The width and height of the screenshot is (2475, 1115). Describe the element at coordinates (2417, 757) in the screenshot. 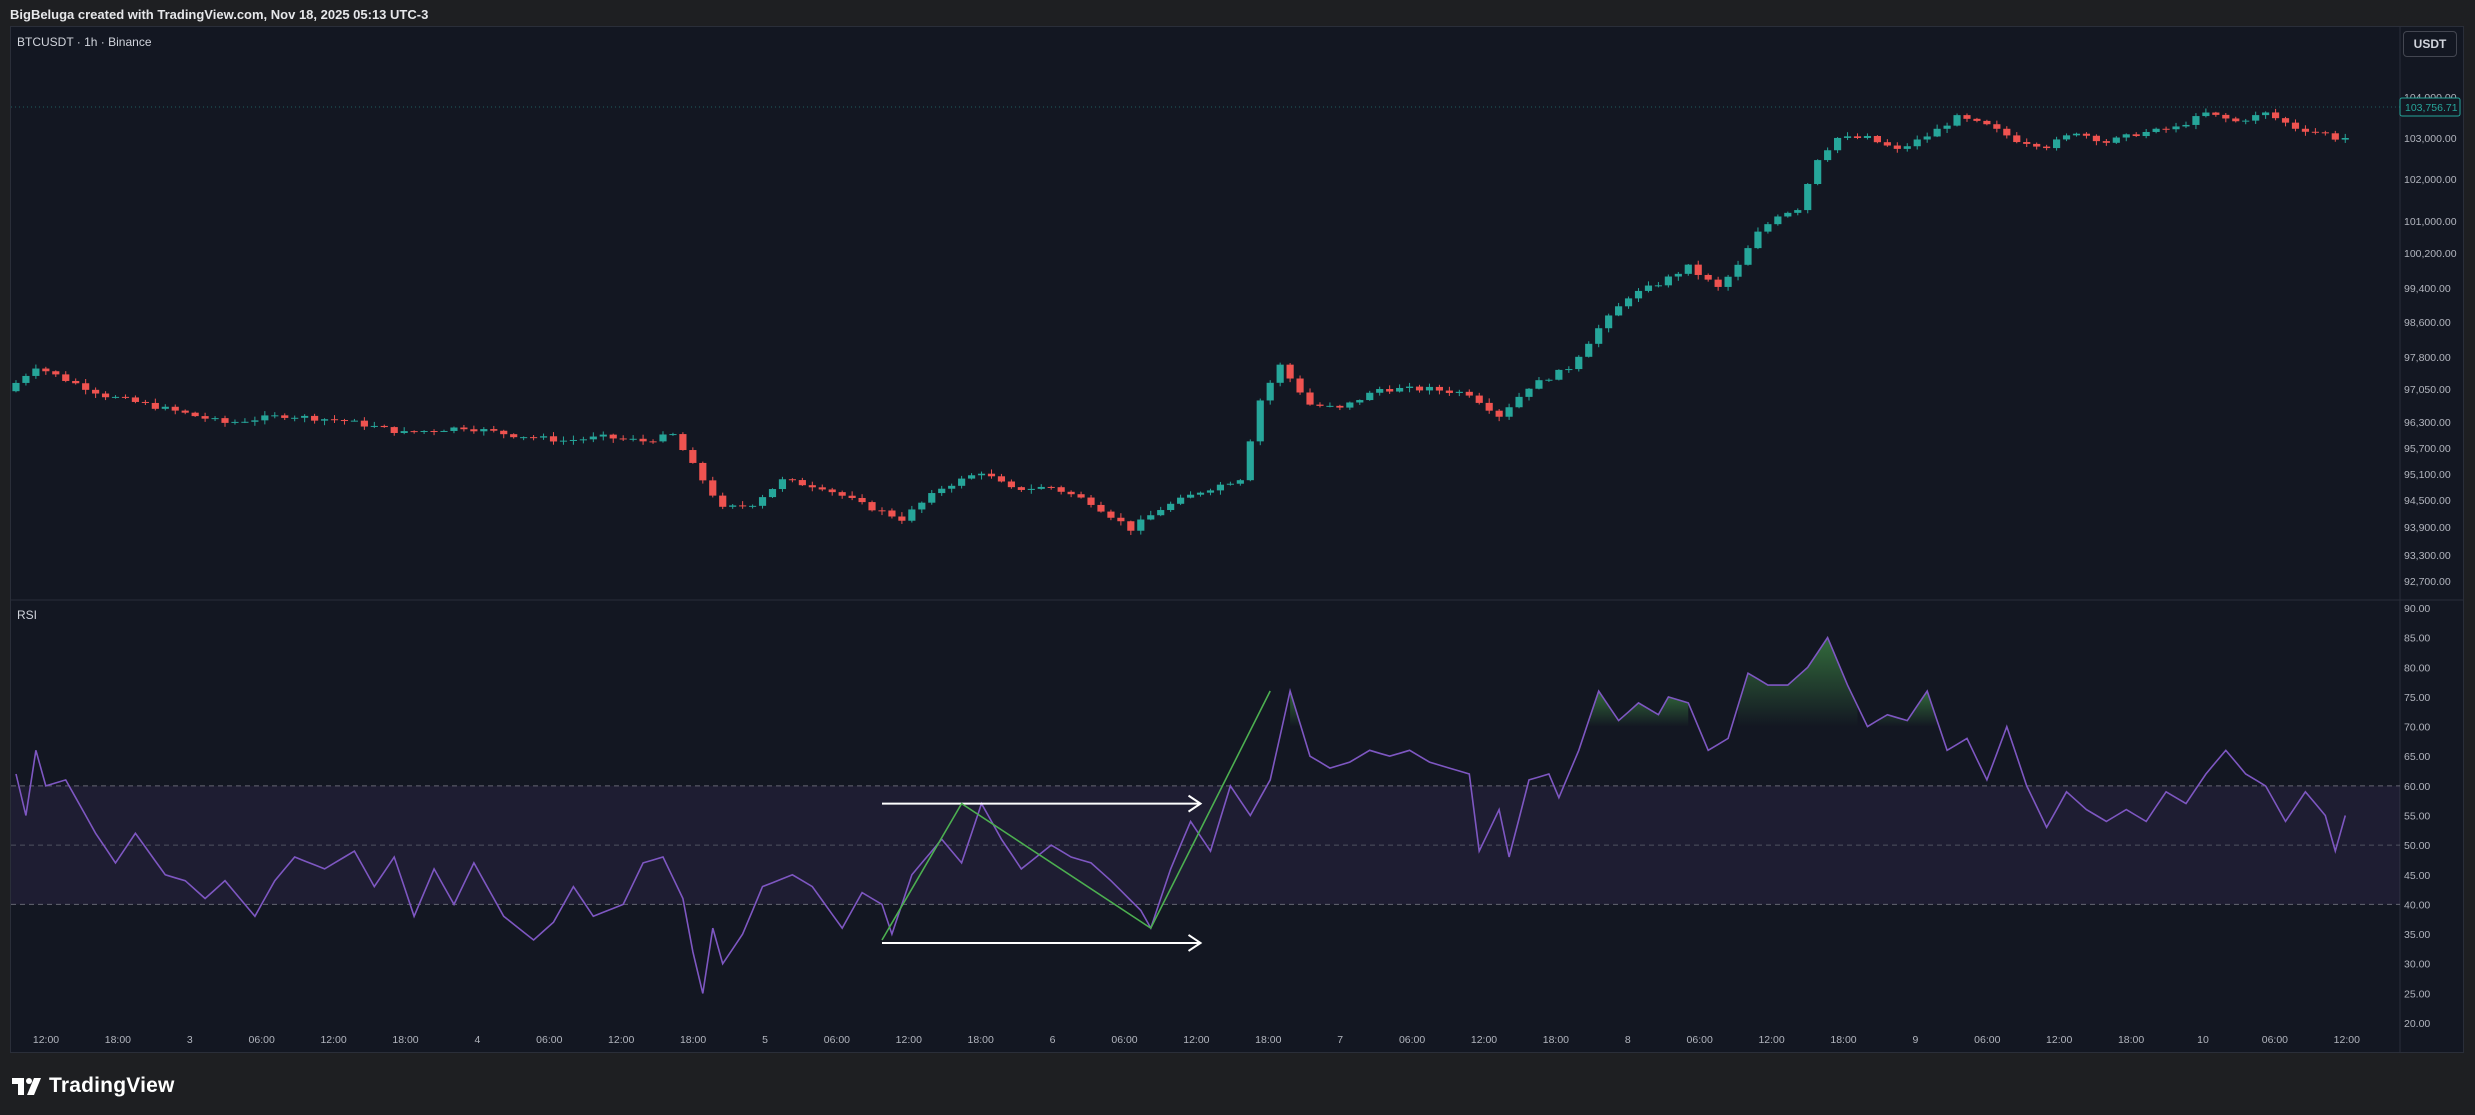

I see `rsi-axis-label: 65.00` at that location.